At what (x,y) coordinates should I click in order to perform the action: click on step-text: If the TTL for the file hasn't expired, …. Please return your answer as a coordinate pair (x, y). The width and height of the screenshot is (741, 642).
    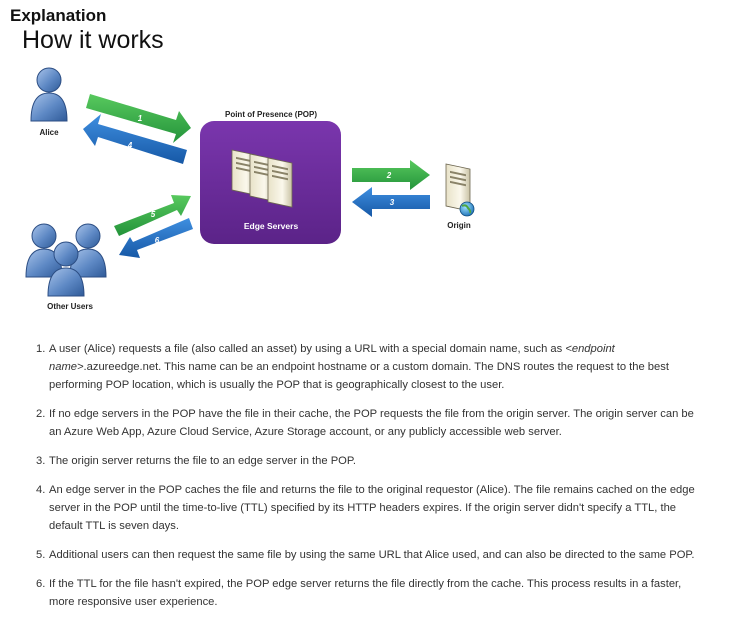
    Looking at the image, I should click on (365, 593).